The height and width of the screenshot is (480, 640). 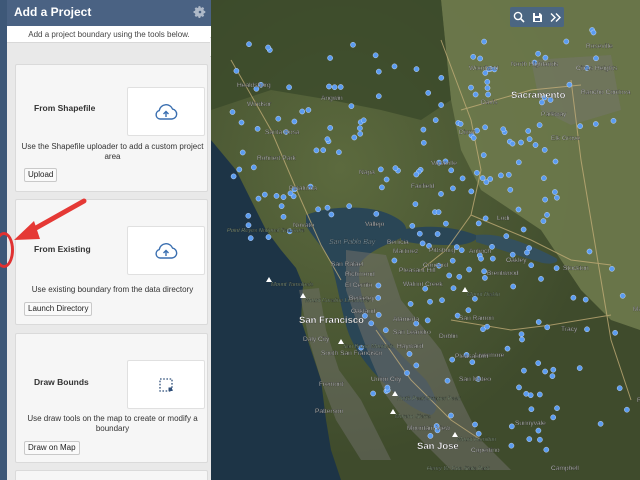 What do you see at coordinates (537, 17) in the screenshot?
I see `save-icon` at bounding box center [537, 17].